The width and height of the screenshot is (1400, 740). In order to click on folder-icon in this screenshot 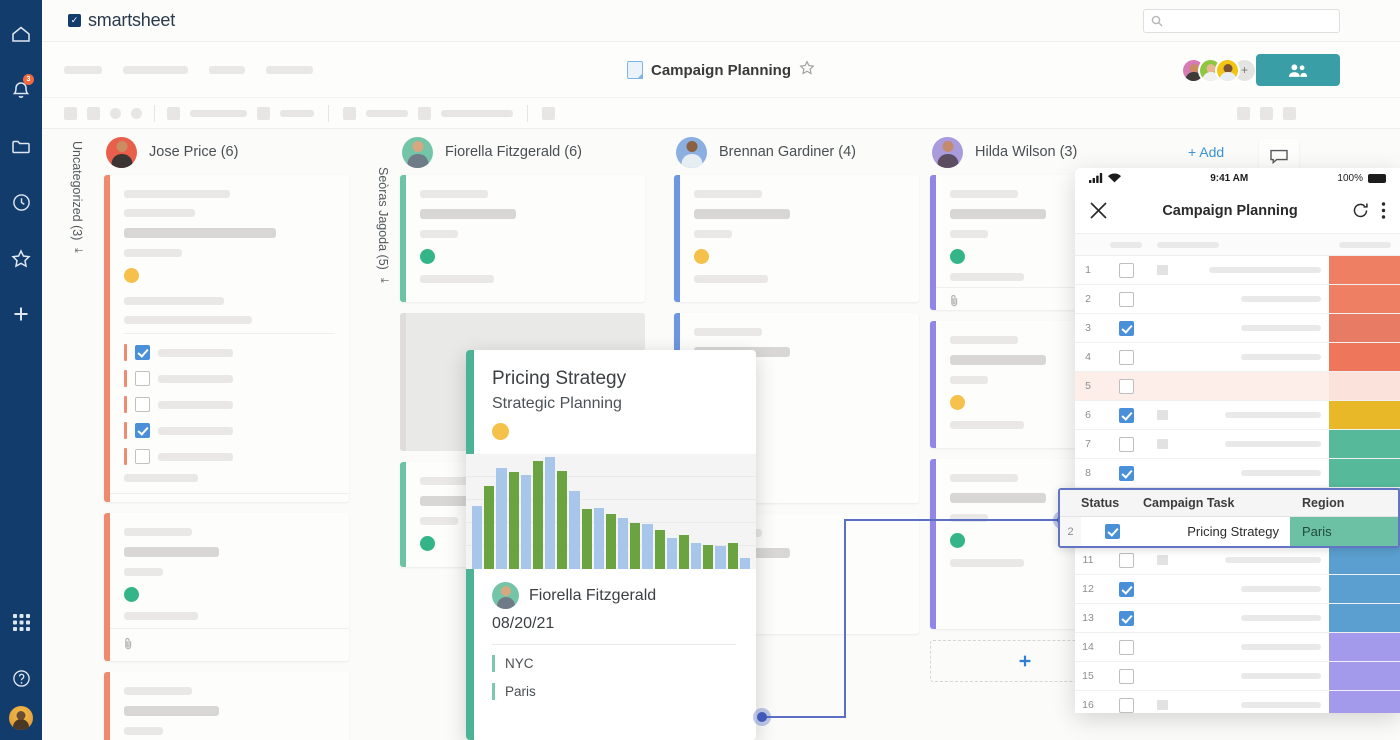, I will do `click(21, 146)`.